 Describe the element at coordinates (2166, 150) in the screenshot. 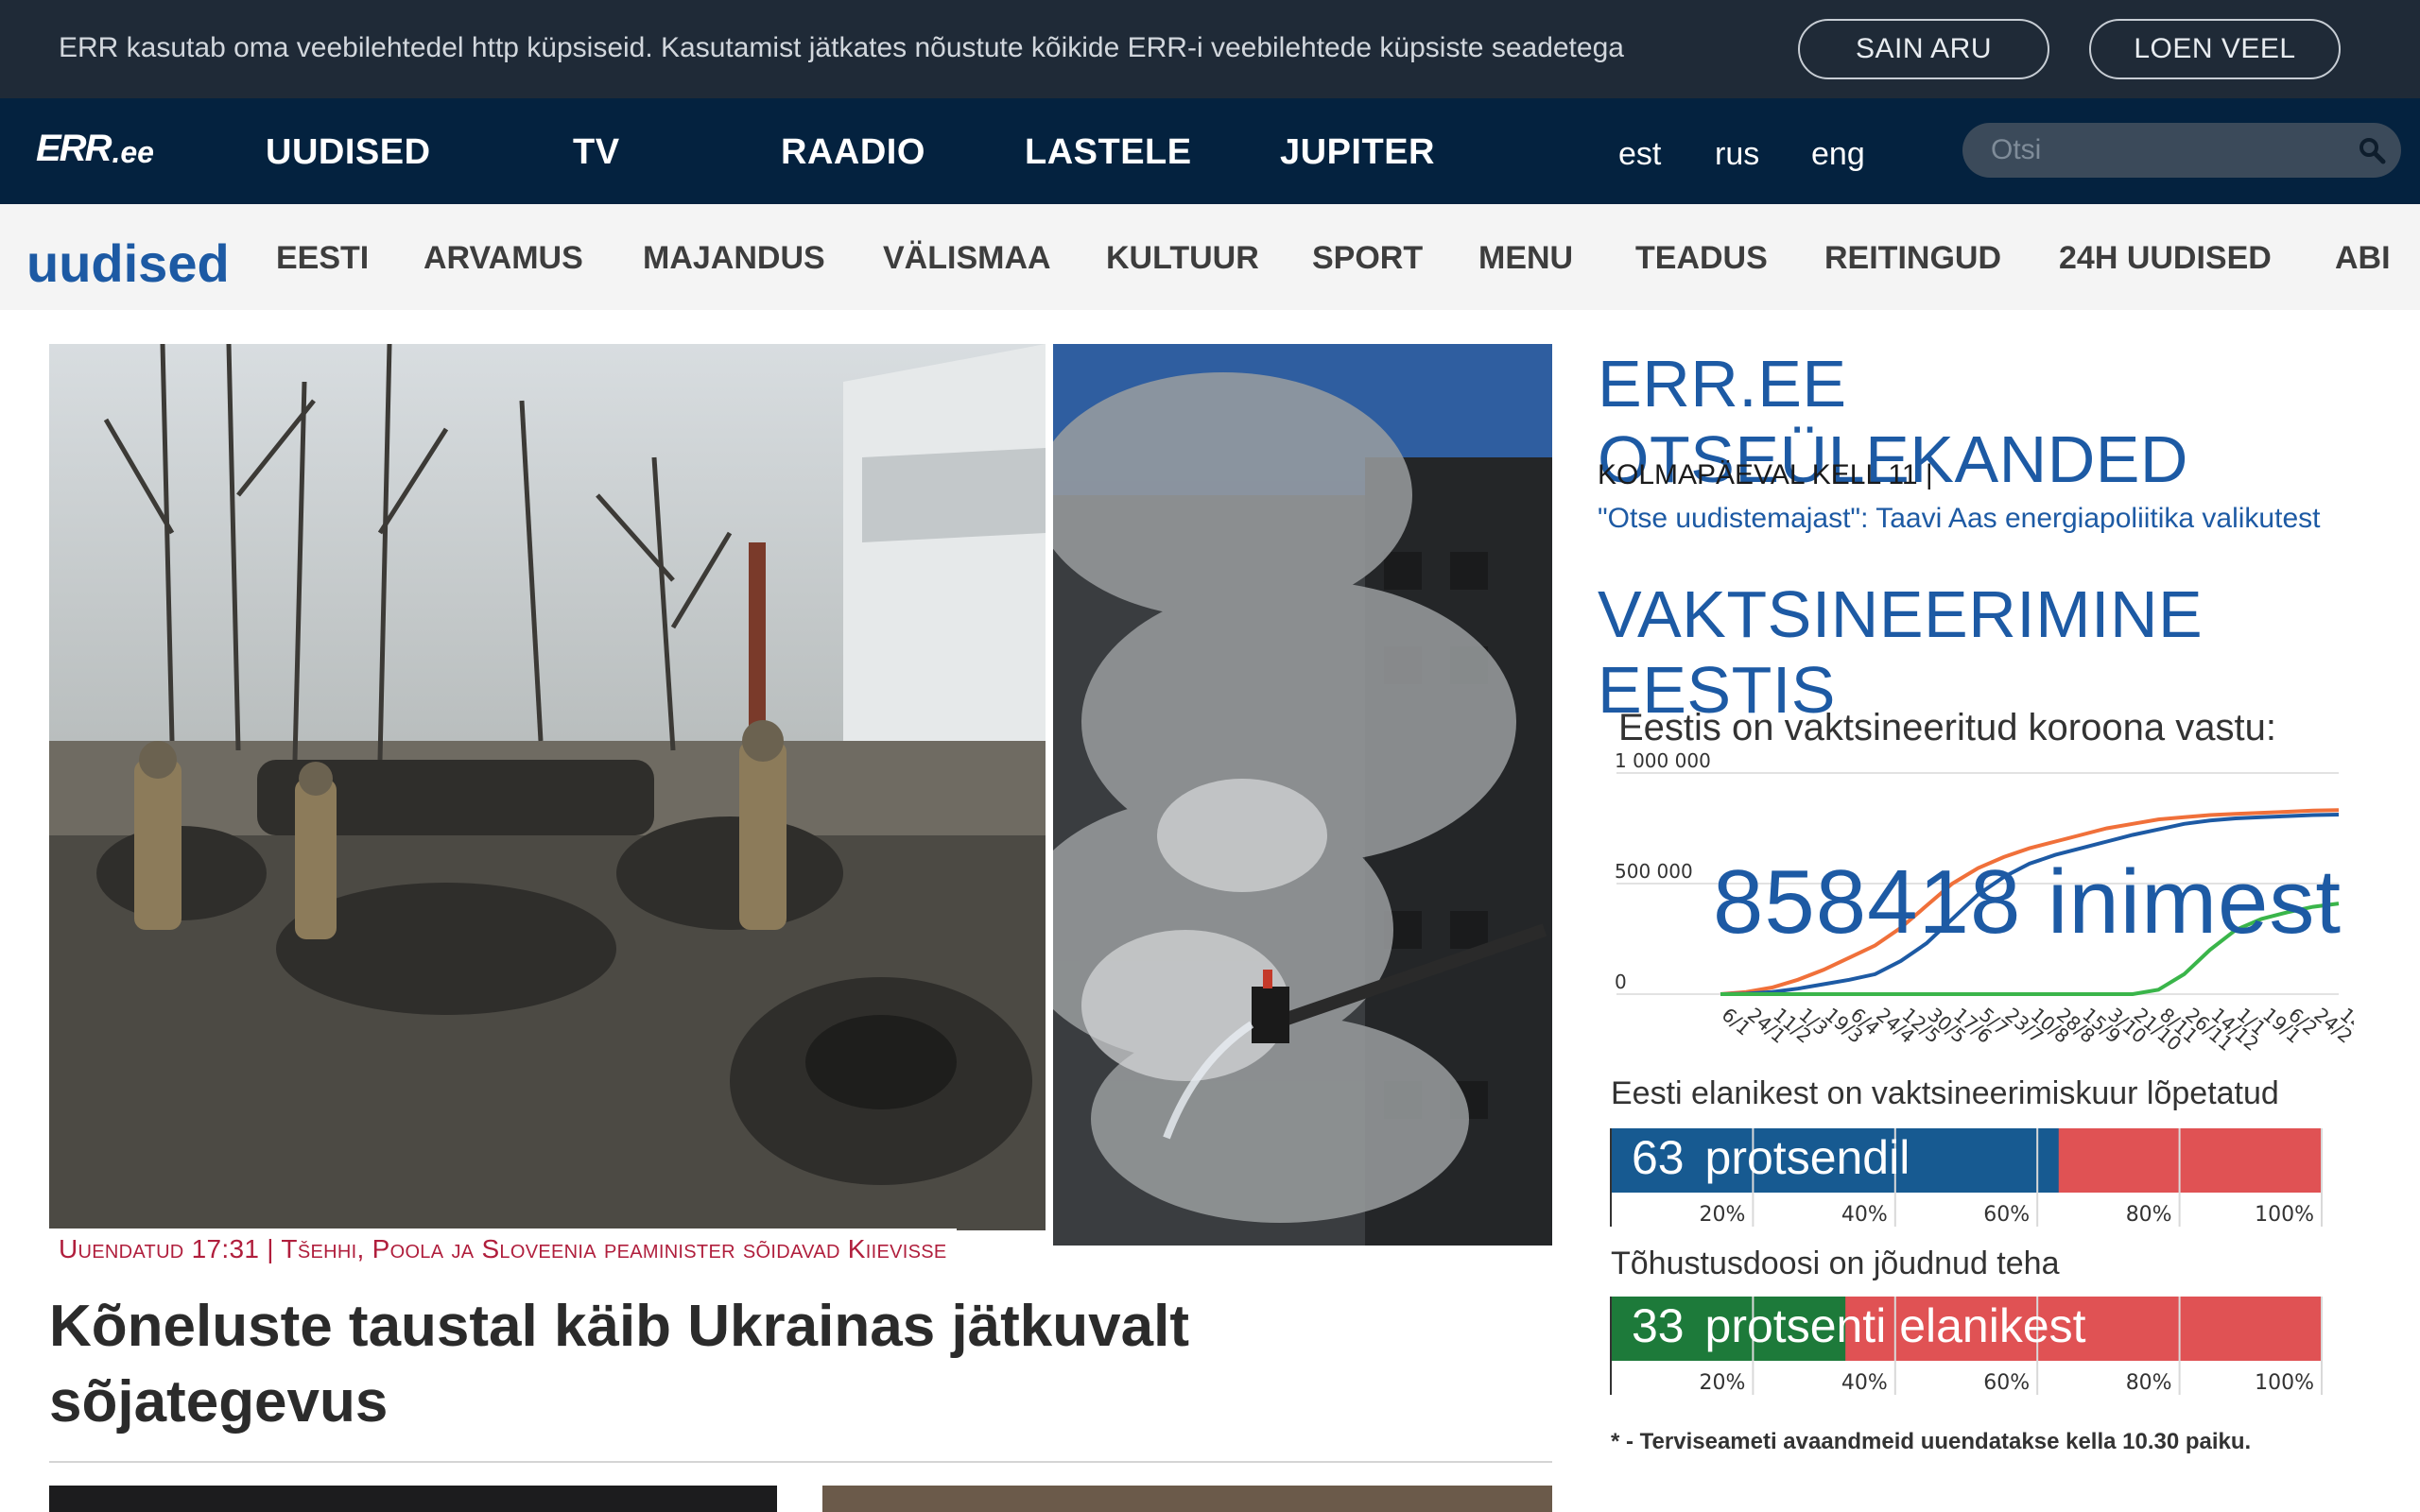

I see `search-input` at that location.